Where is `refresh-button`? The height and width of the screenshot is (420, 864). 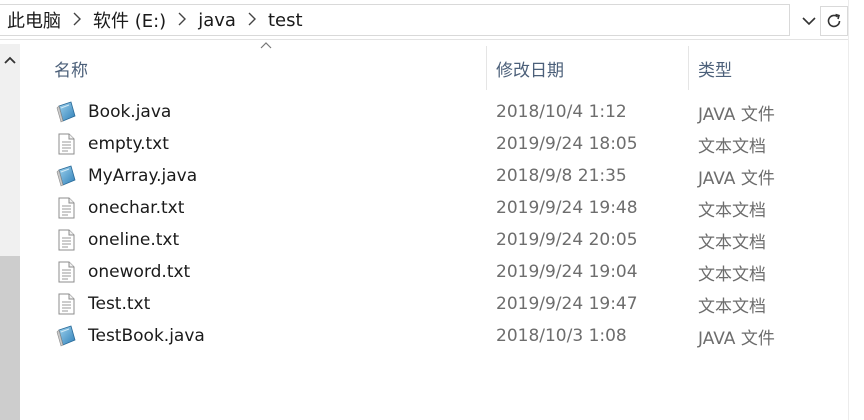
refresh-button is located at coordinates (834, 21).